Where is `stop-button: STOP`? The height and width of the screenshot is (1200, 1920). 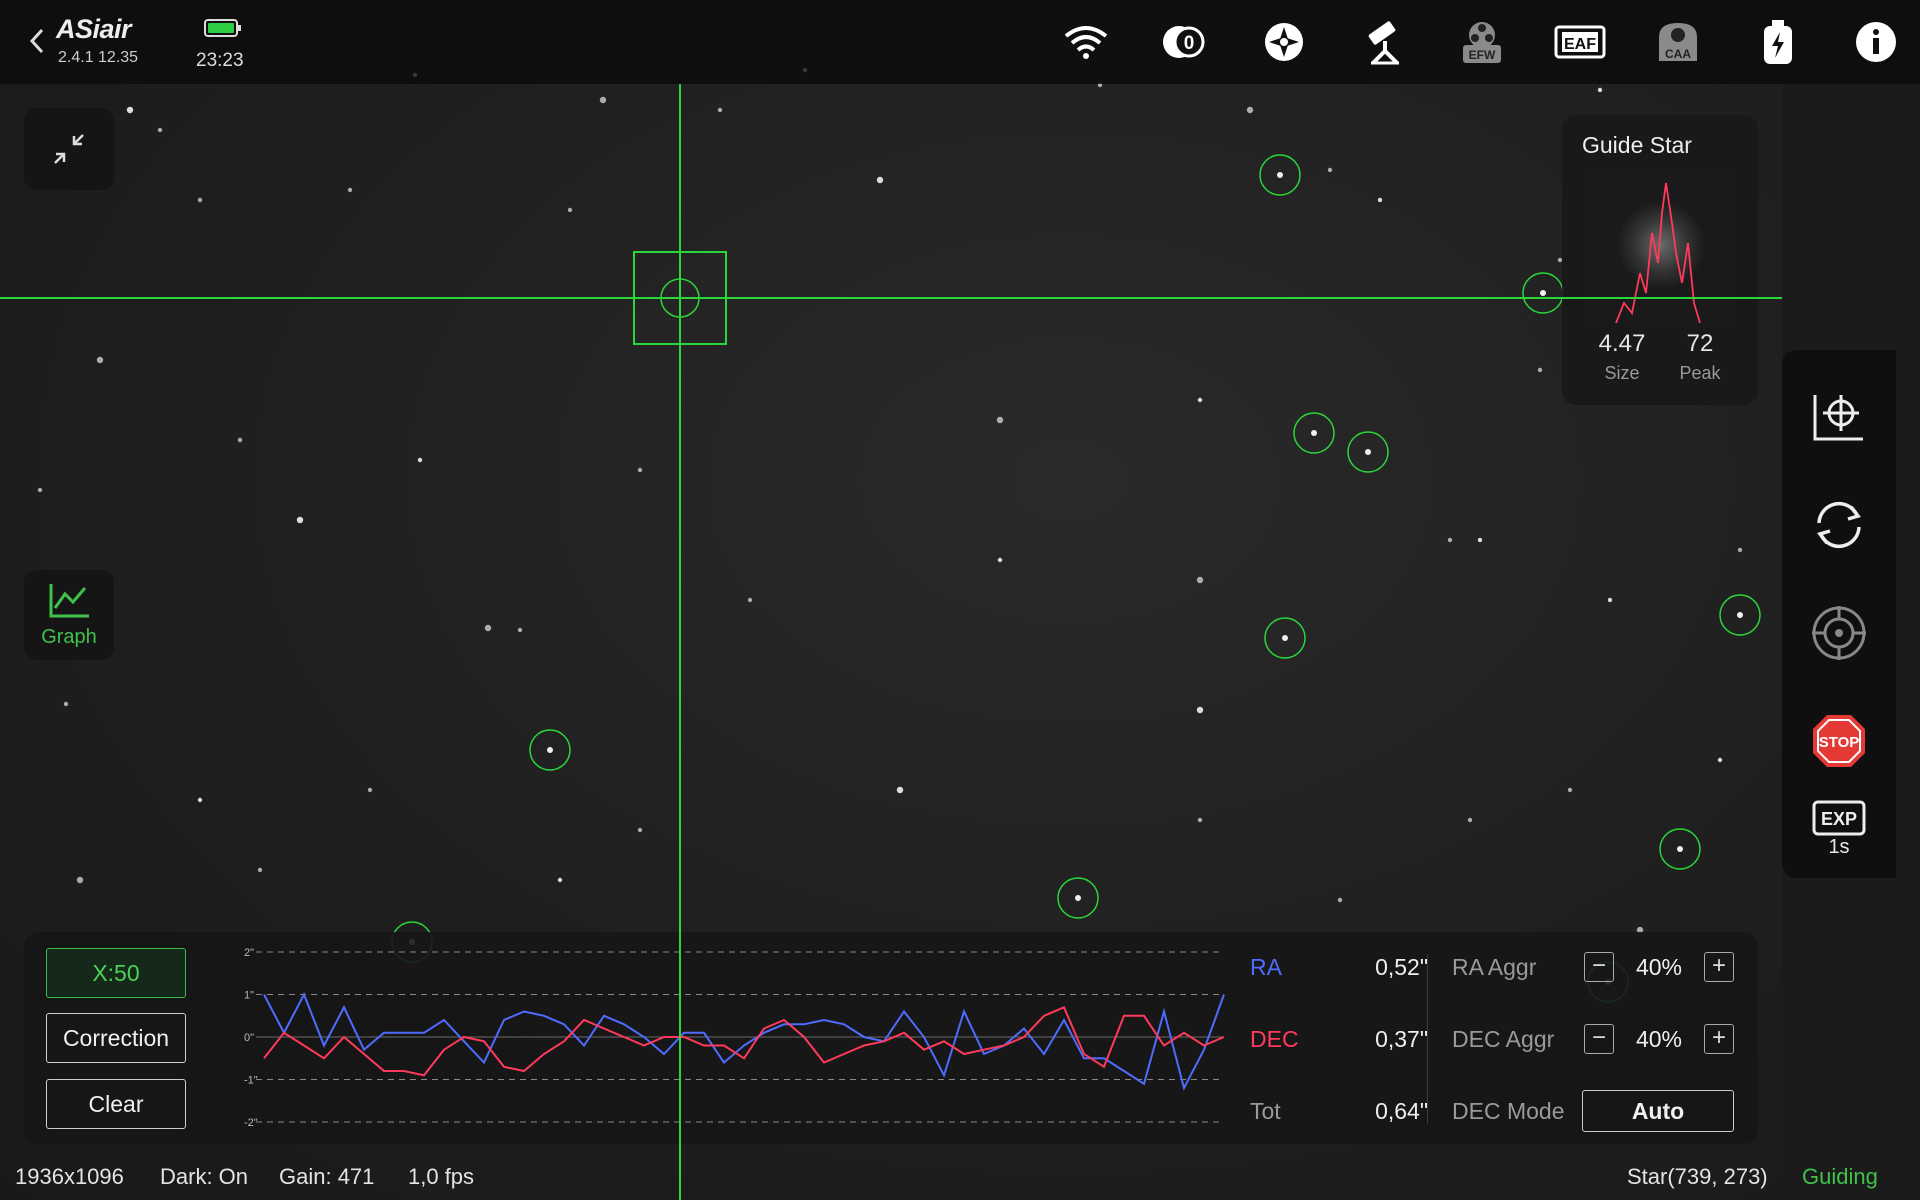
stop-button: STOP is located at coordinates (1839, 741).